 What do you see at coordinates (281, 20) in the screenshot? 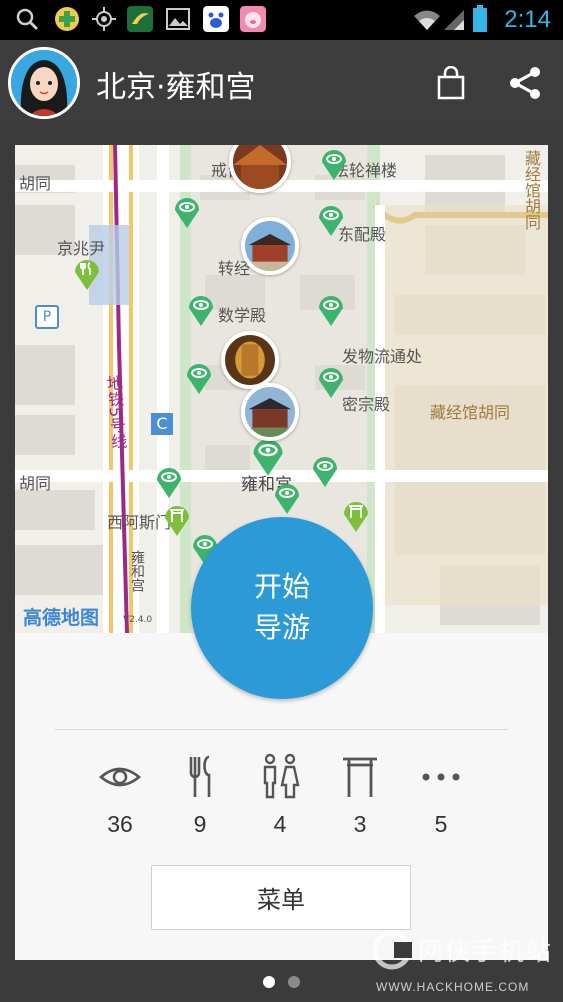
I see `status-bar: 2:14` at bounding box center [281, 20].